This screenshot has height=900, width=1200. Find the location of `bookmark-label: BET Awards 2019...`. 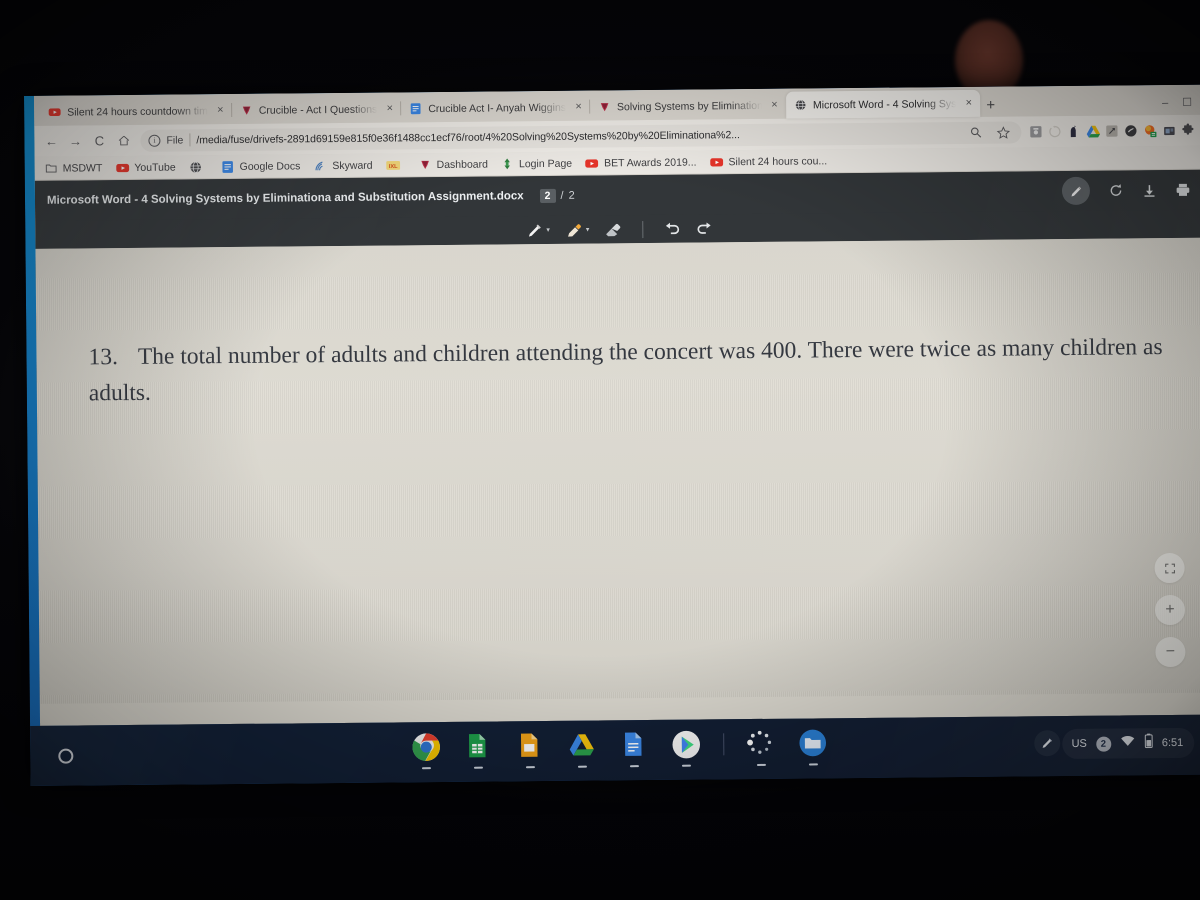

bookmark-label: BET Awards 2019... is located at coordinates (650, 162).